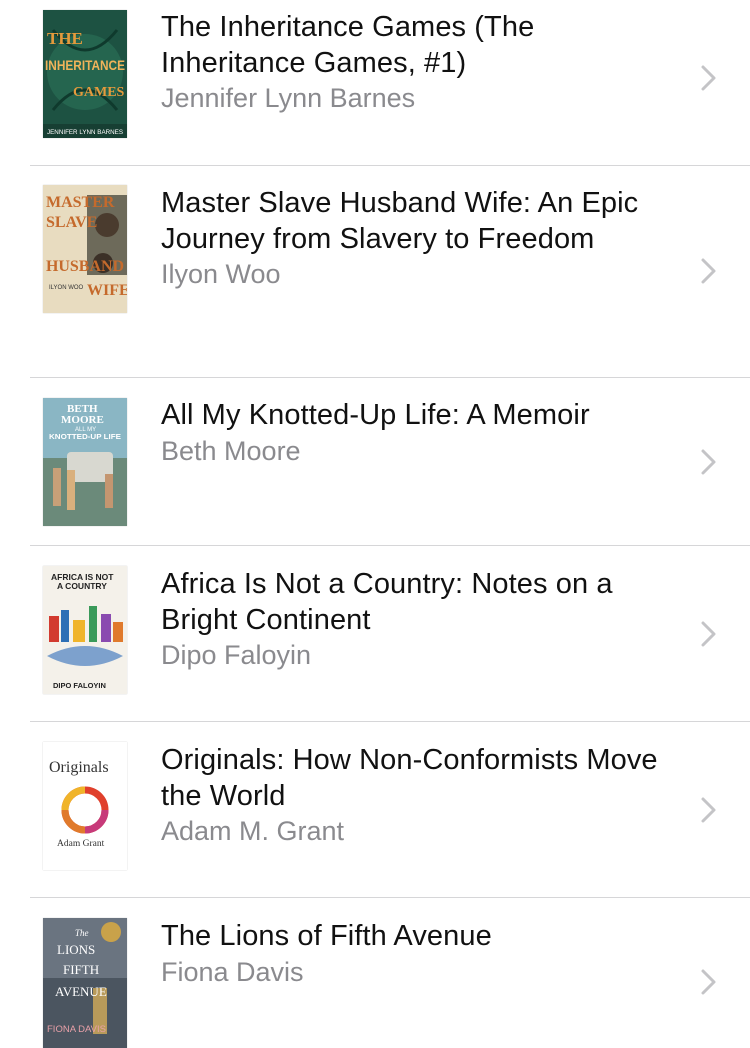 This screenshot has width=750, height=1048. I want to click on svg-text: FIFTH, so click(81, 969).